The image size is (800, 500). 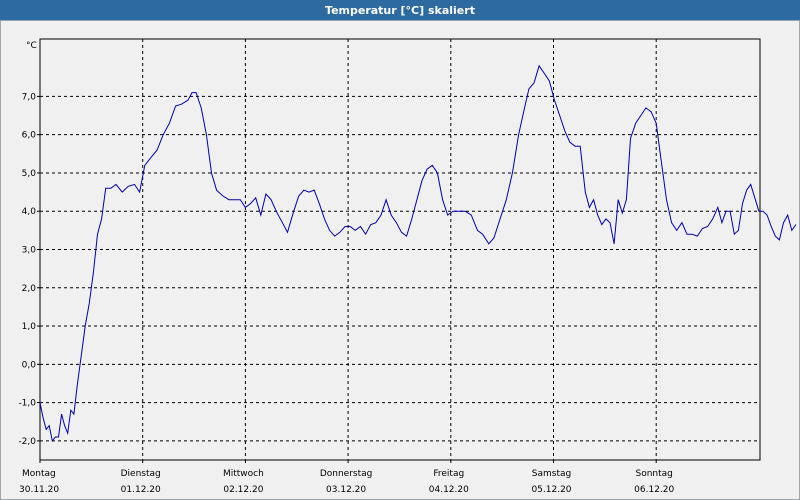 What do you see at coordinates (448, 474) in the screenshot?
I see `x-tick-day-label: Freitag` at bounding box center [448, 474].